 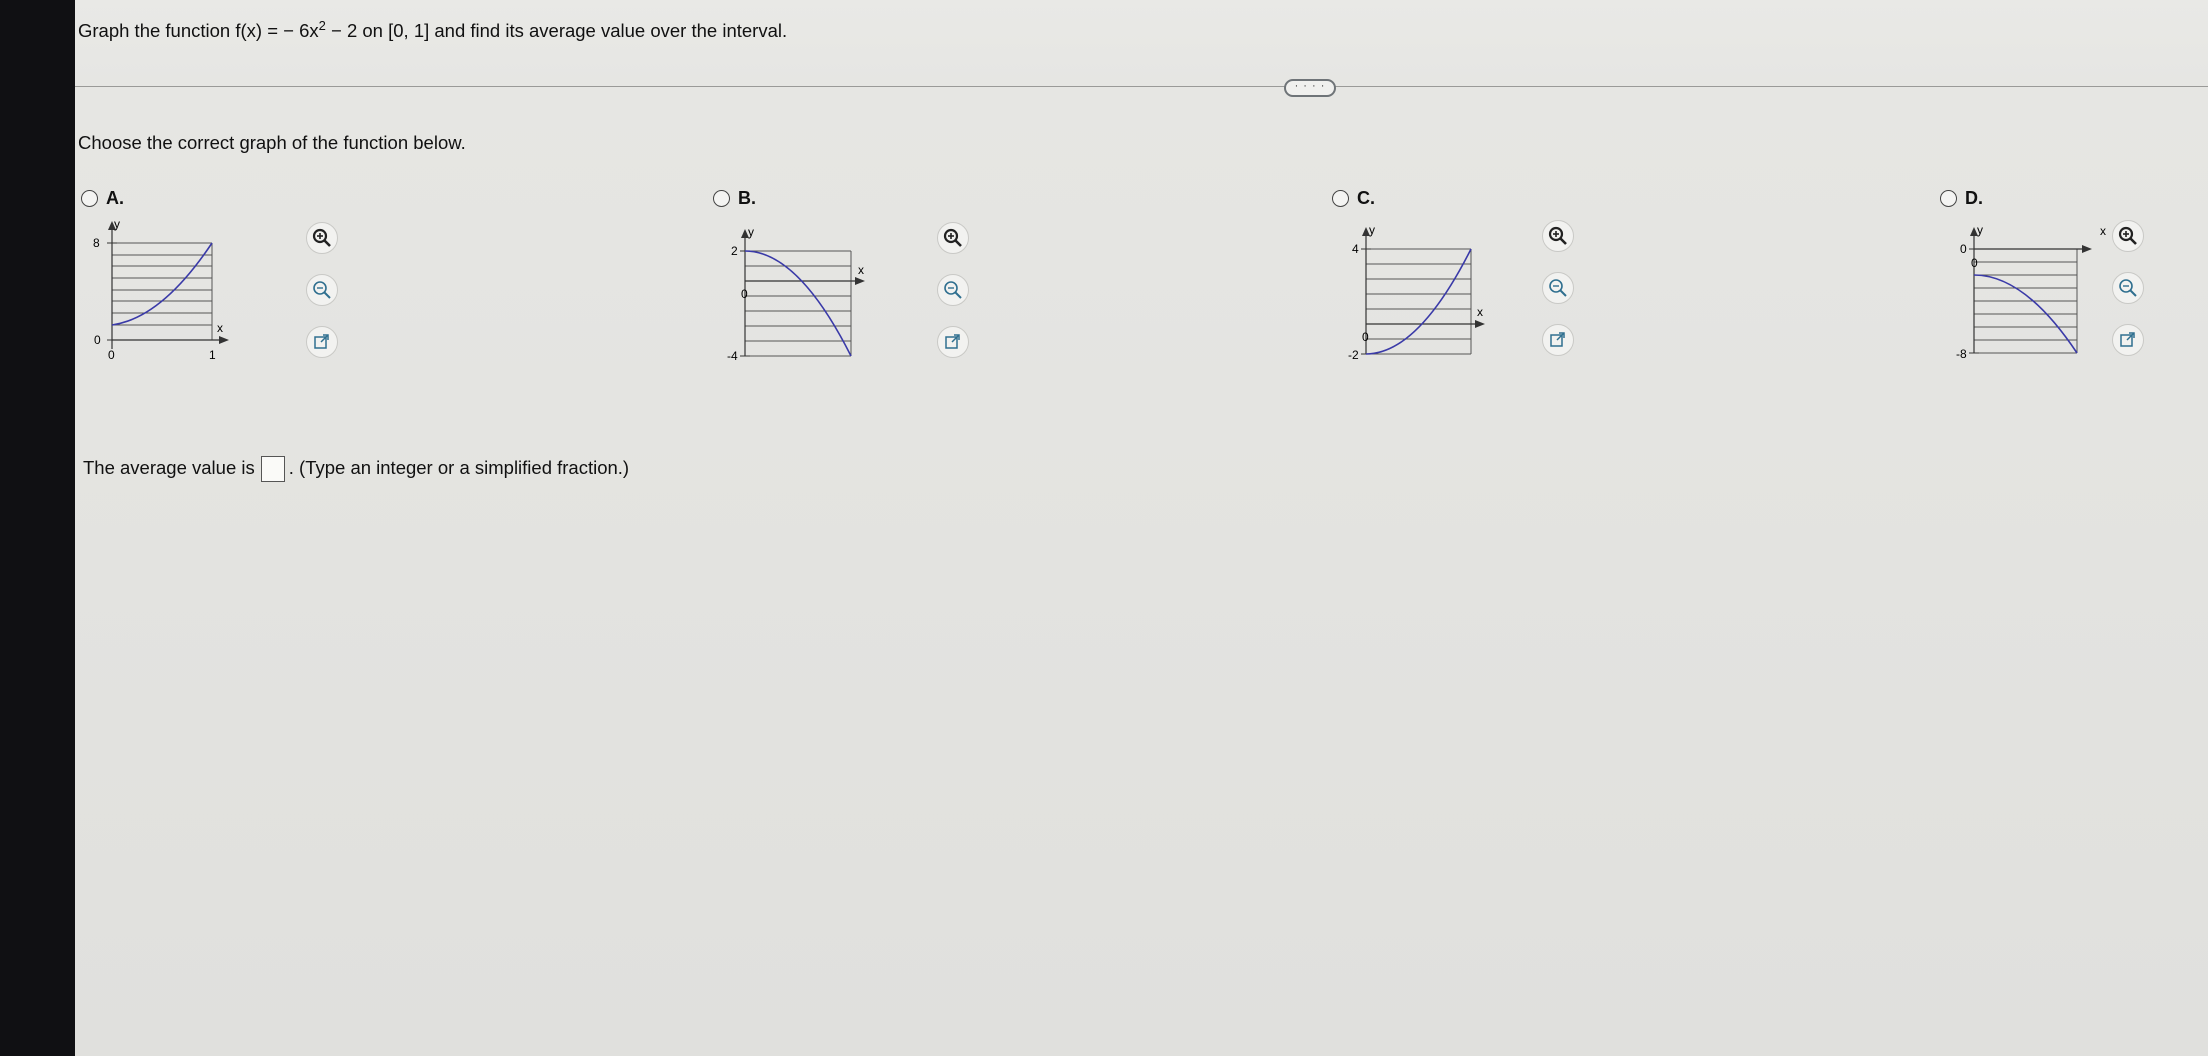 What do you see at coordinates (1310, 88) in the screenshot?
I see `more-button: · · · ·` at bounding box center [1310, 88].